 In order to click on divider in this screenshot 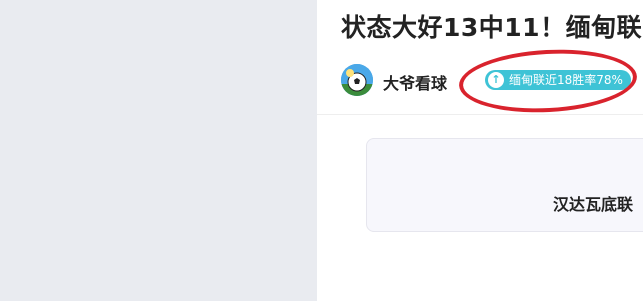, I will do `click(480, 114)`.